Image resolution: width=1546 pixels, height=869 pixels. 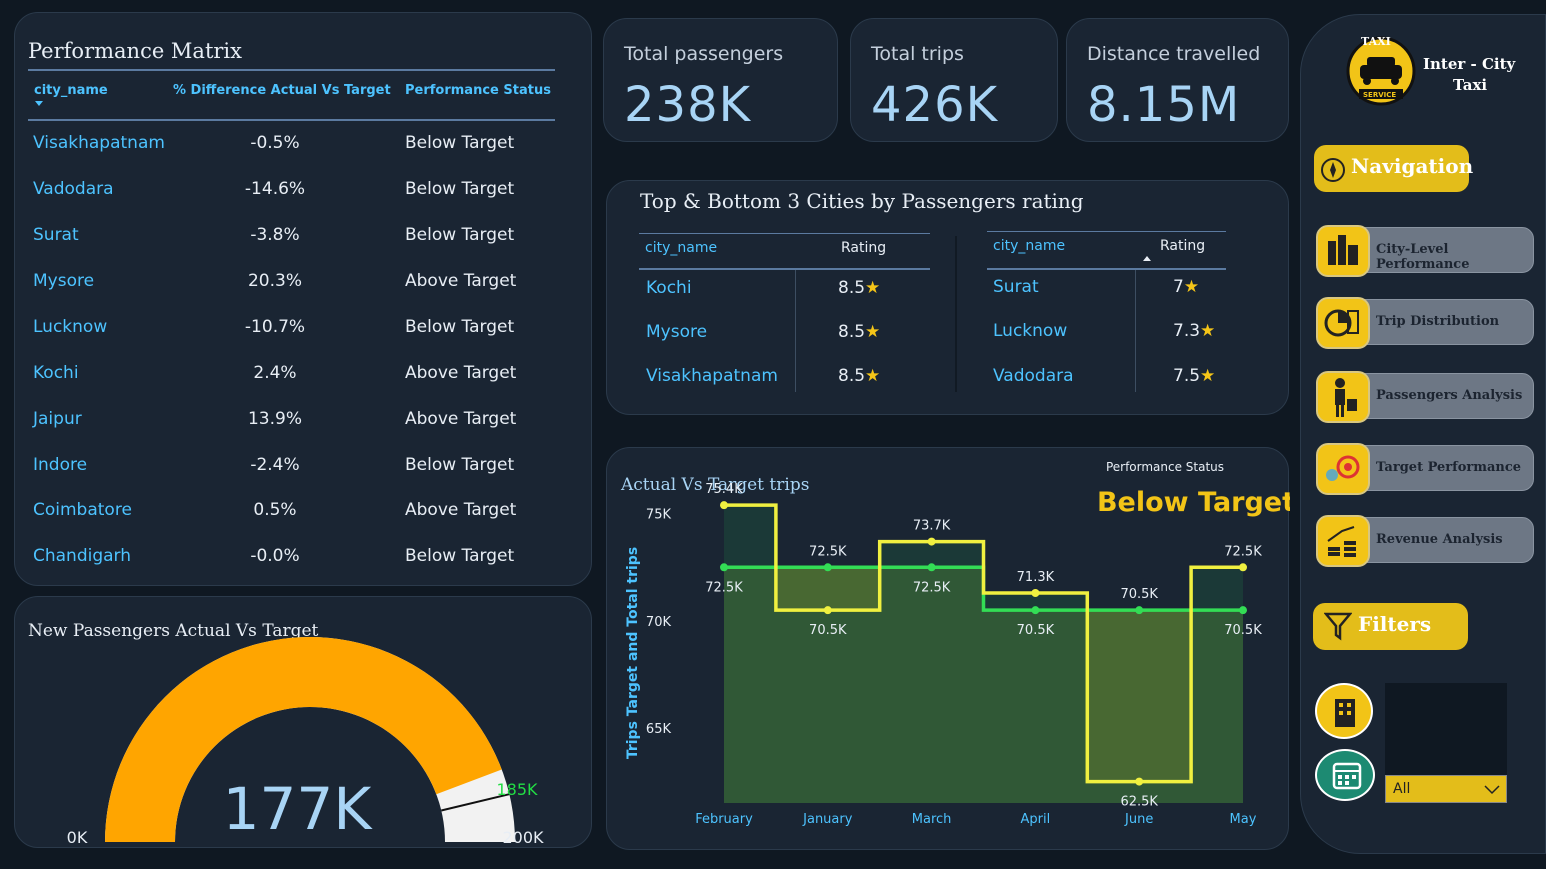 What do you see at coordinates (304, 240) in the screenshot?
I see `table-row: Surat -3.8% Below Target` at bounding box center [304, 240].